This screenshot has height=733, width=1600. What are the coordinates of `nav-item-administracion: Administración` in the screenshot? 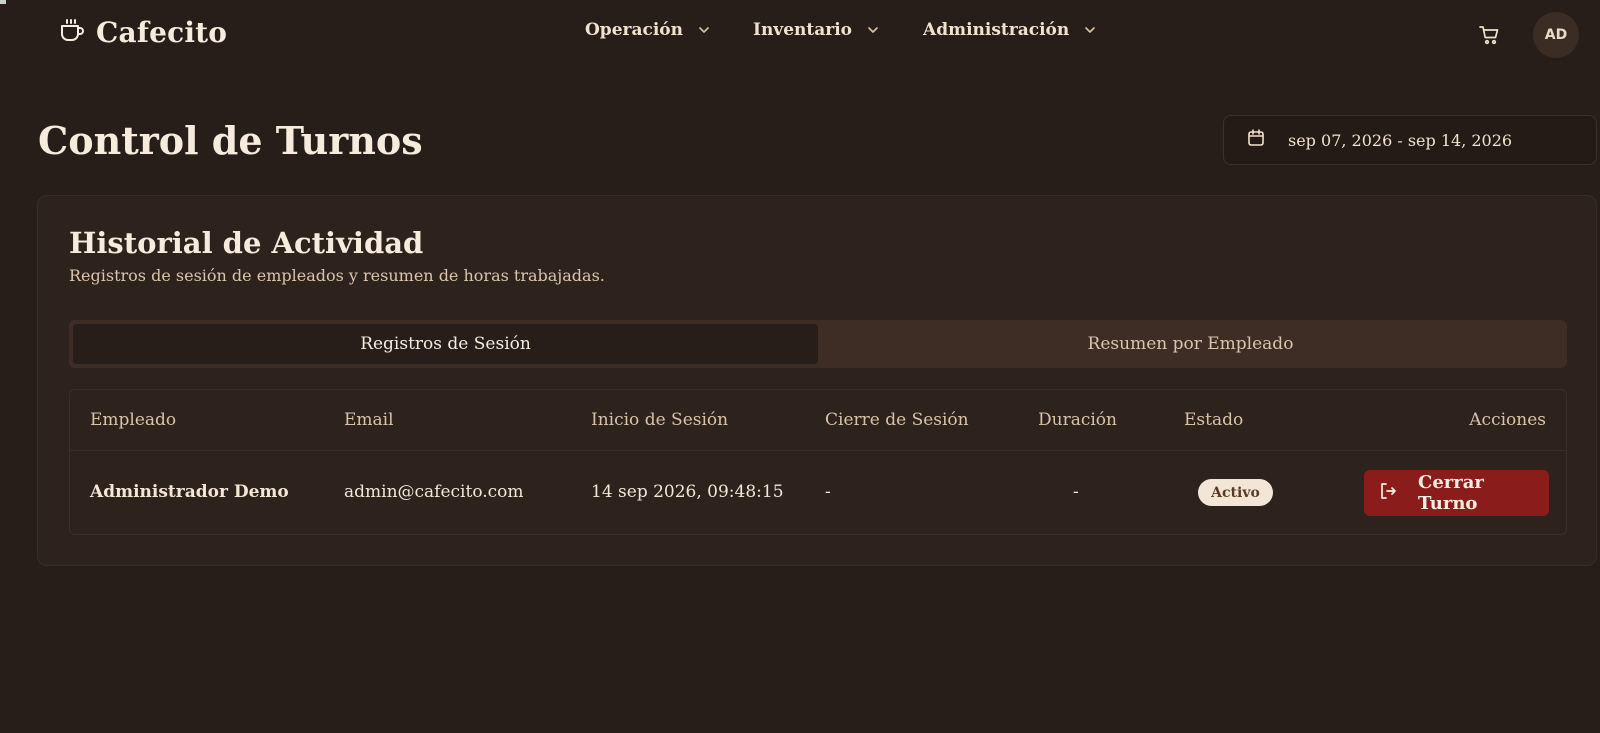 It's located at (1018, 30).